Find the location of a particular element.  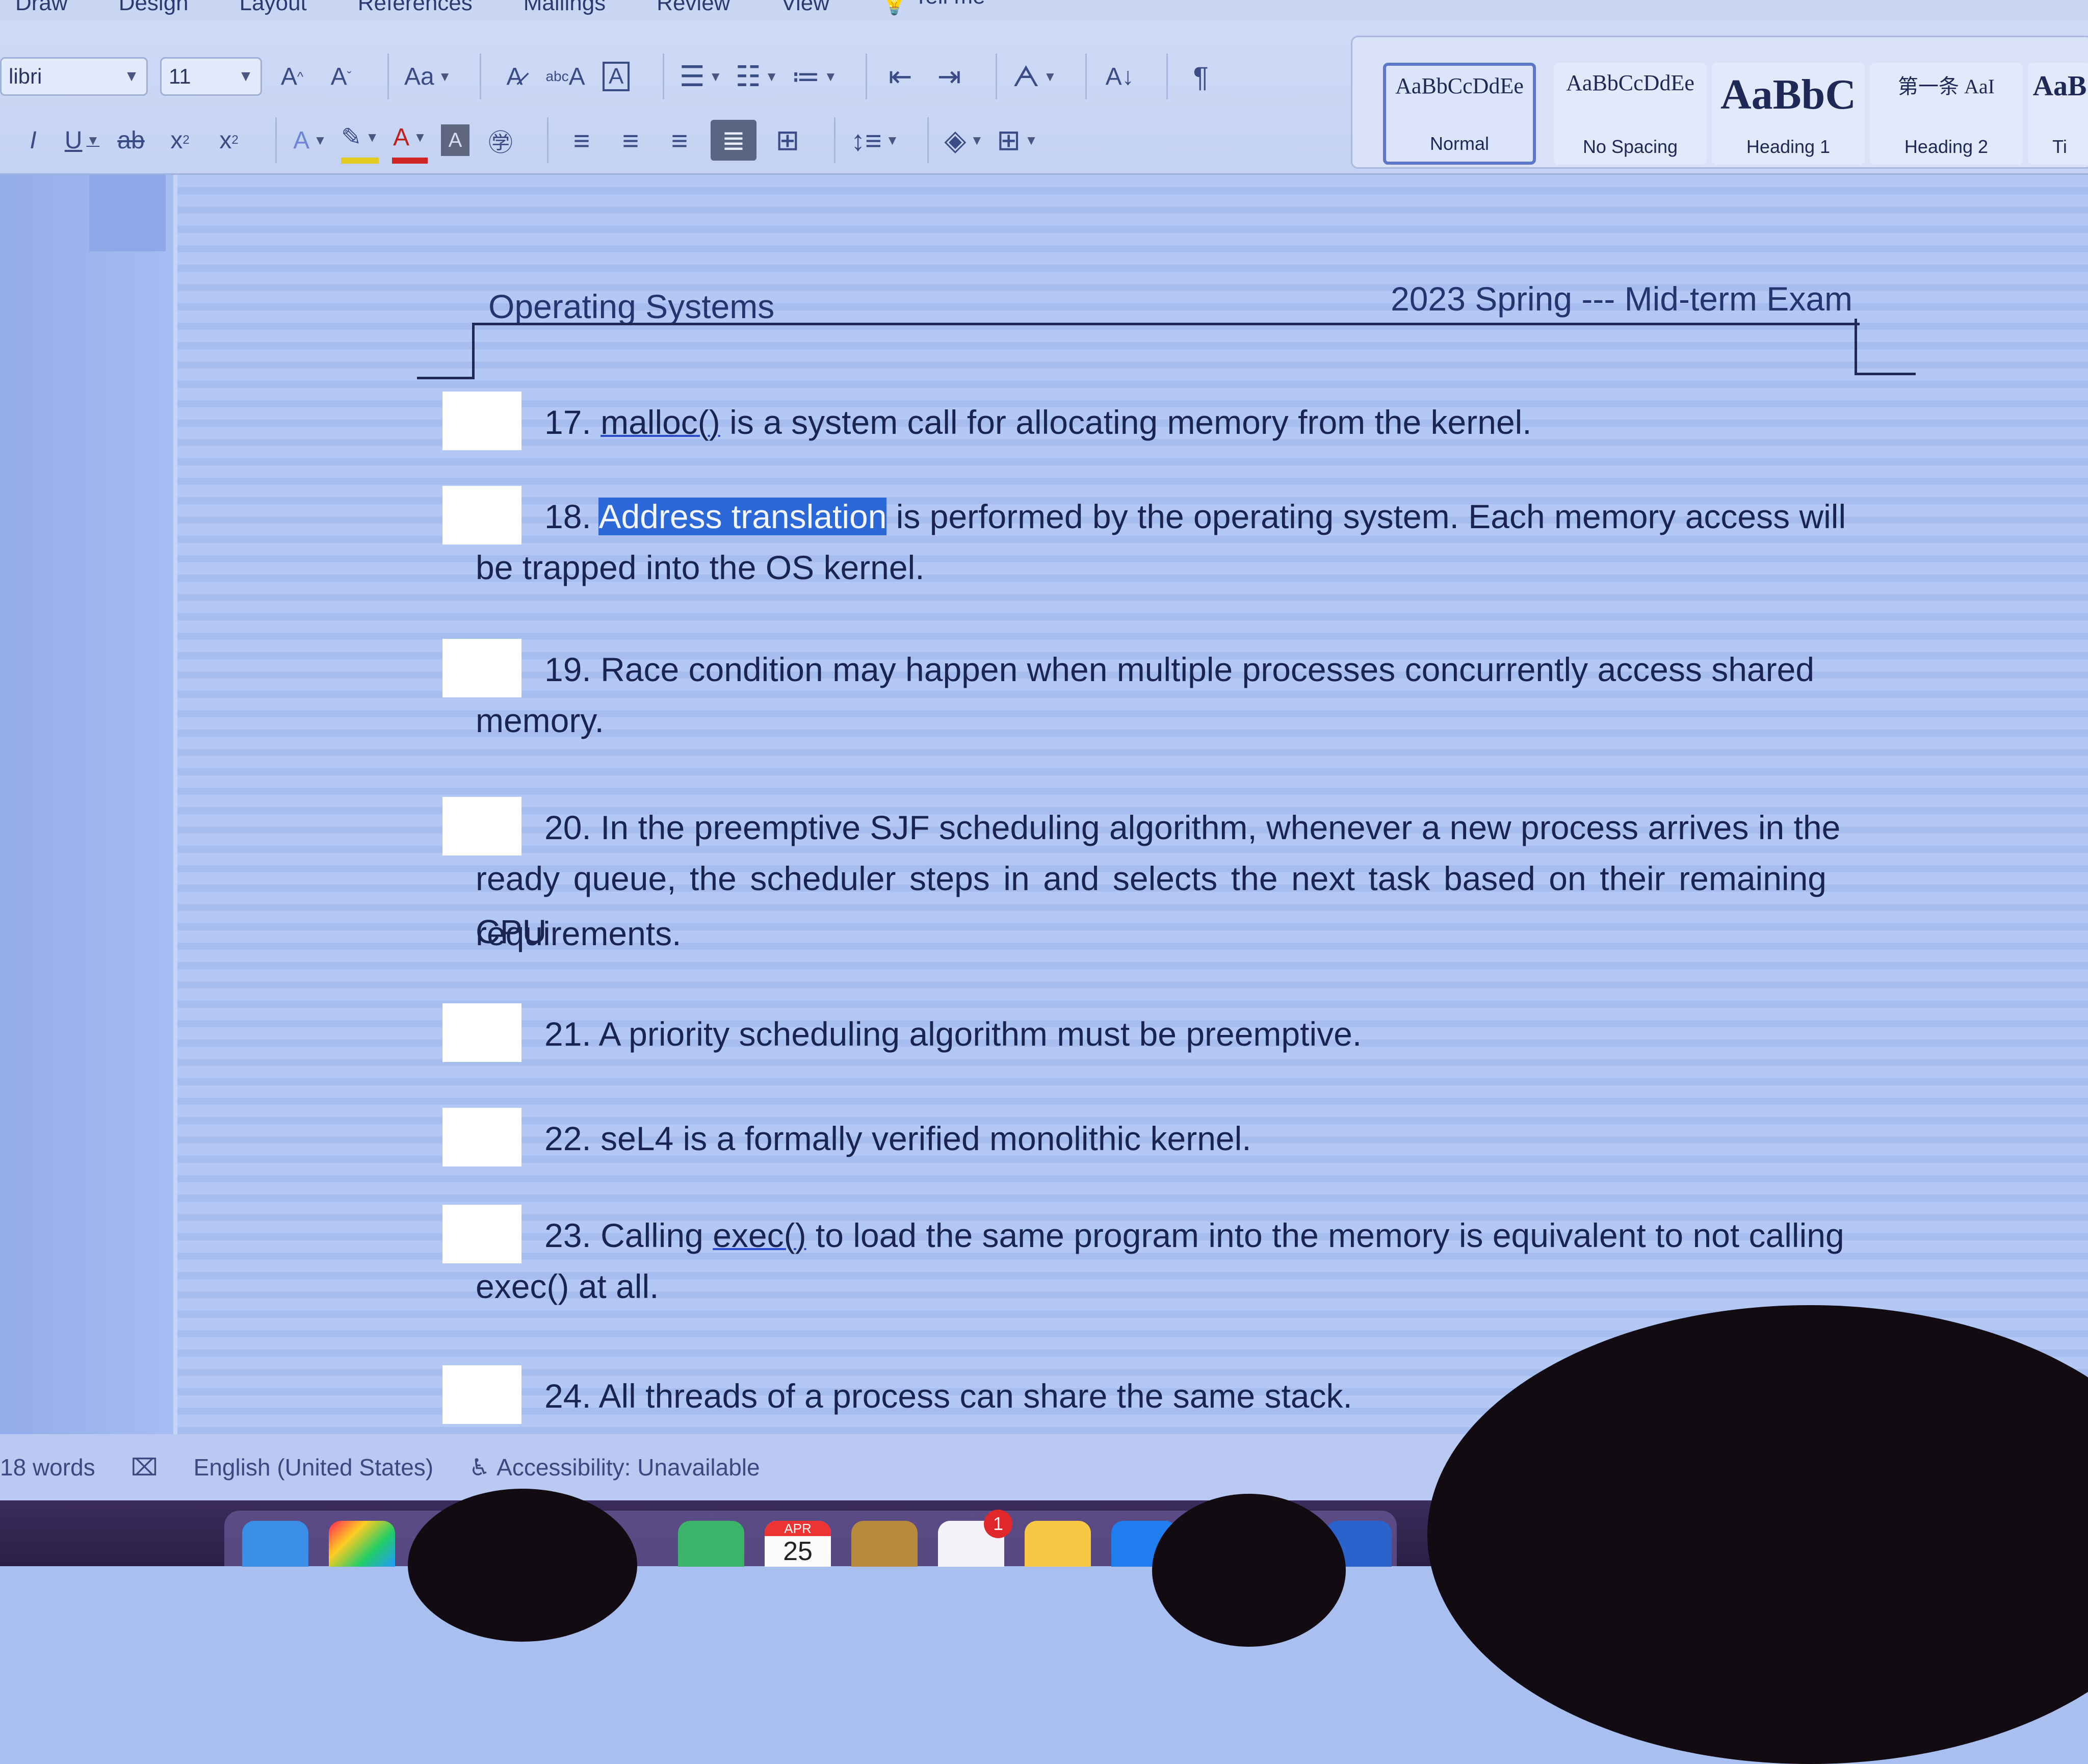

question-text-continued: be trapped into the OS kernel. is located at coordinates (700, 568).